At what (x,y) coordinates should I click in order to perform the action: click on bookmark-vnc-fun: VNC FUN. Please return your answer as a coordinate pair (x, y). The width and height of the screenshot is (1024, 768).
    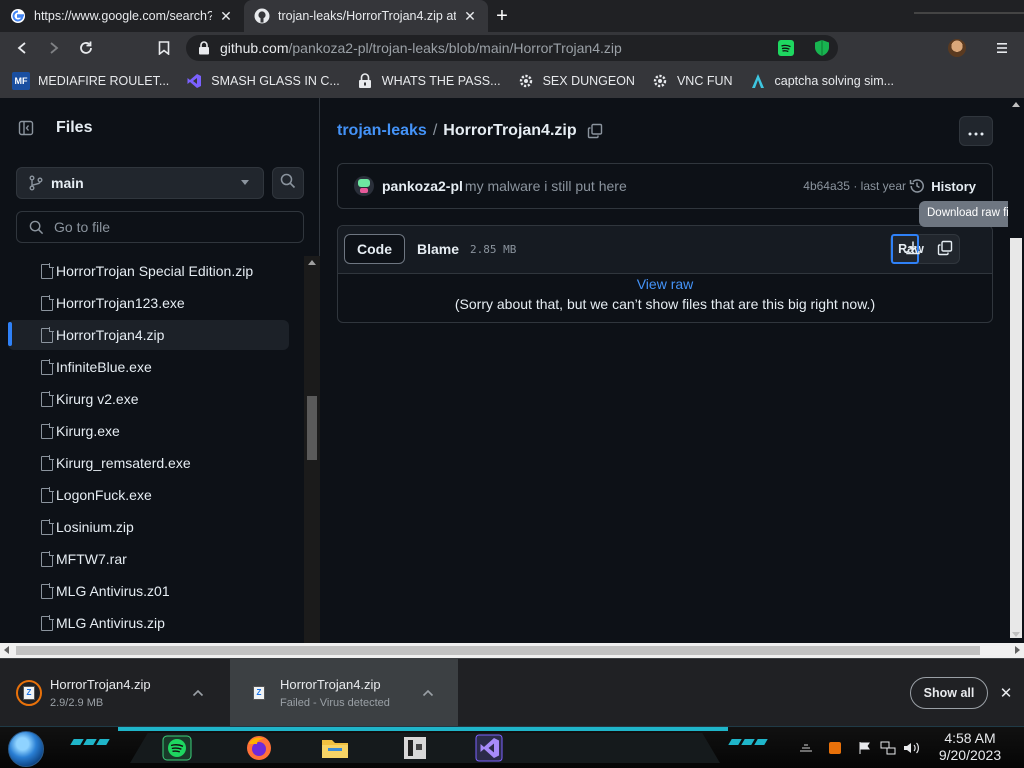
    Looking at the image, I should click on (692, 81).